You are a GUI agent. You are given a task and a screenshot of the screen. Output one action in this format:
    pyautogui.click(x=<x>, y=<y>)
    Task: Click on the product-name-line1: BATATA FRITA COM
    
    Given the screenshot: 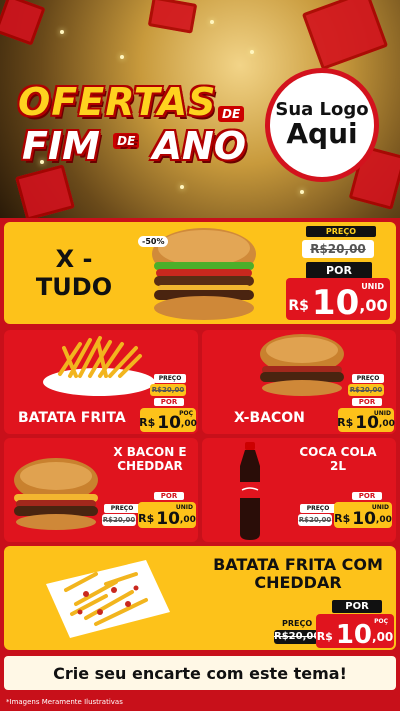 What is the action you would take?
    pyautogui.click(x=298, y=564)
    